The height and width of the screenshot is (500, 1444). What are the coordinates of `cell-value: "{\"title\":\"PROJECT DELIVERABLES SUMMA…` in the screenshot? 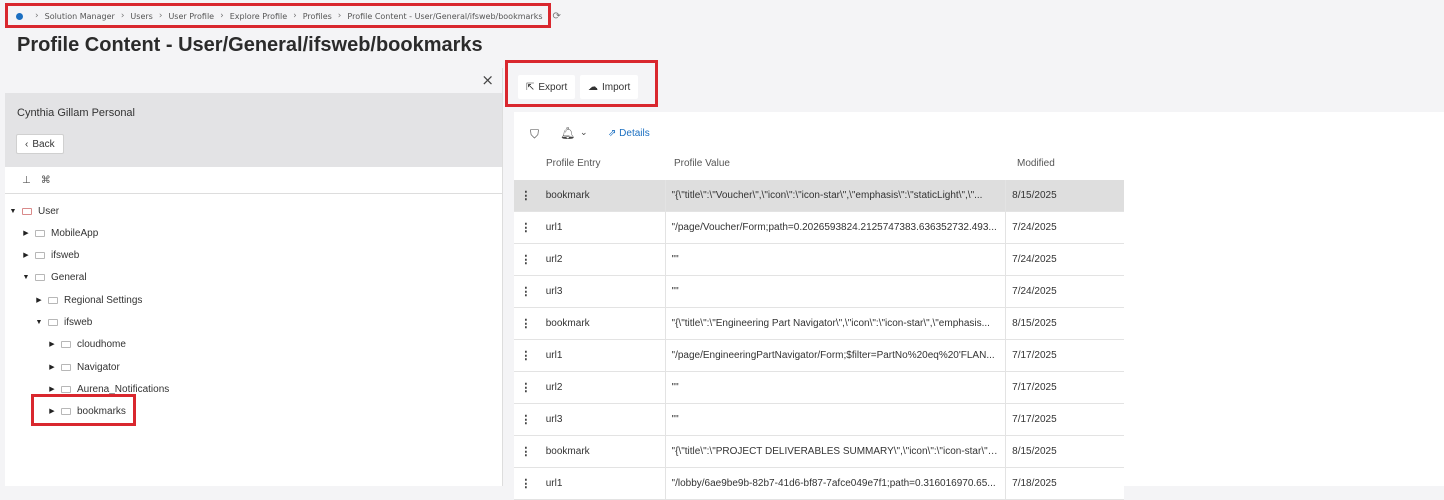 It's located at (836, 451).